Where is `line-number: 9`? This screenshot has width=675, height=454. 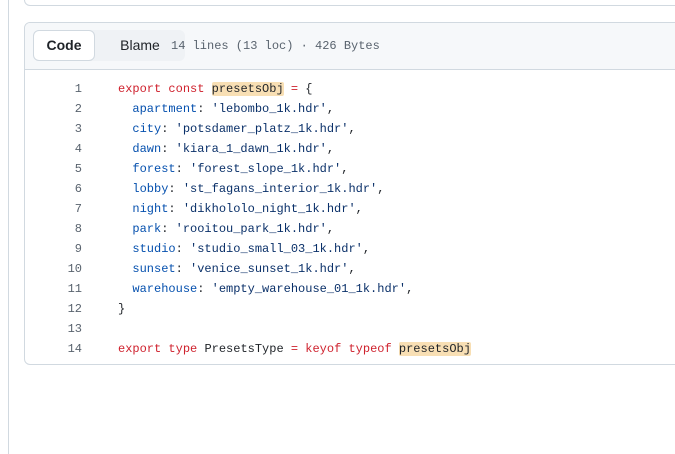 line-number: 9 is located at coordinates (53, 249).